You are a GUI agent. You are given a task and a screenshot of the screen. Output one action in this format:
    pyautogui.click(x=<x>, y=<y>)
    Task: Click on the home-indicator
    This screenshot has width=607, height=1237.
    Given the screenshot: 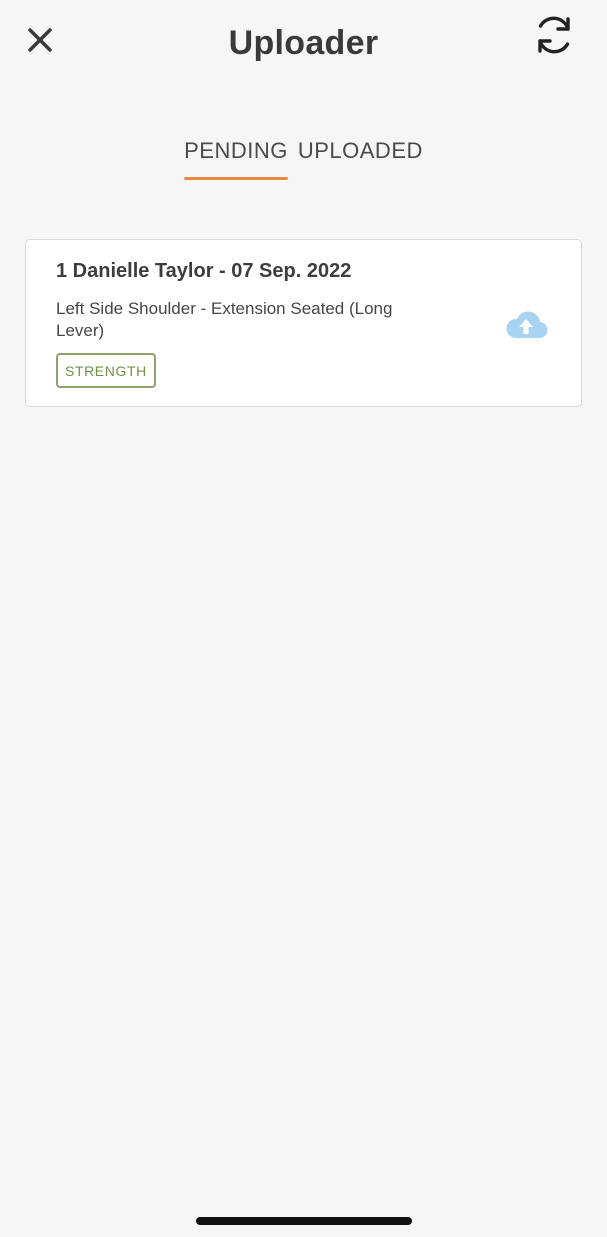 What is the action you would take?
    pyautogui.click(x=304, y=1221)
    